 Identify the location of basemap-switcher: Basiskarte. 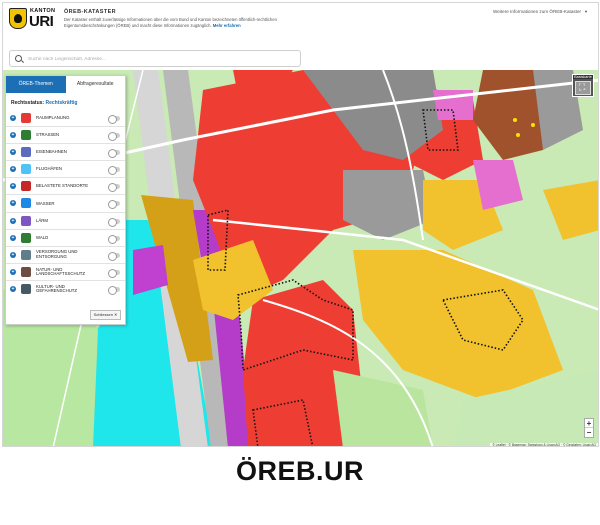
(583, 85).